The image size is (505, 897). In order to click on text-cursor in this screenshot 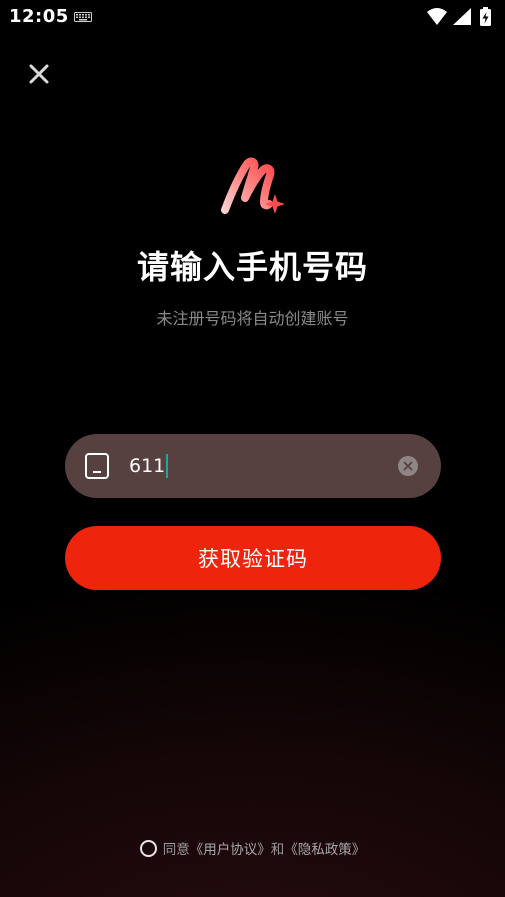, I will do `click(167, 466)`.